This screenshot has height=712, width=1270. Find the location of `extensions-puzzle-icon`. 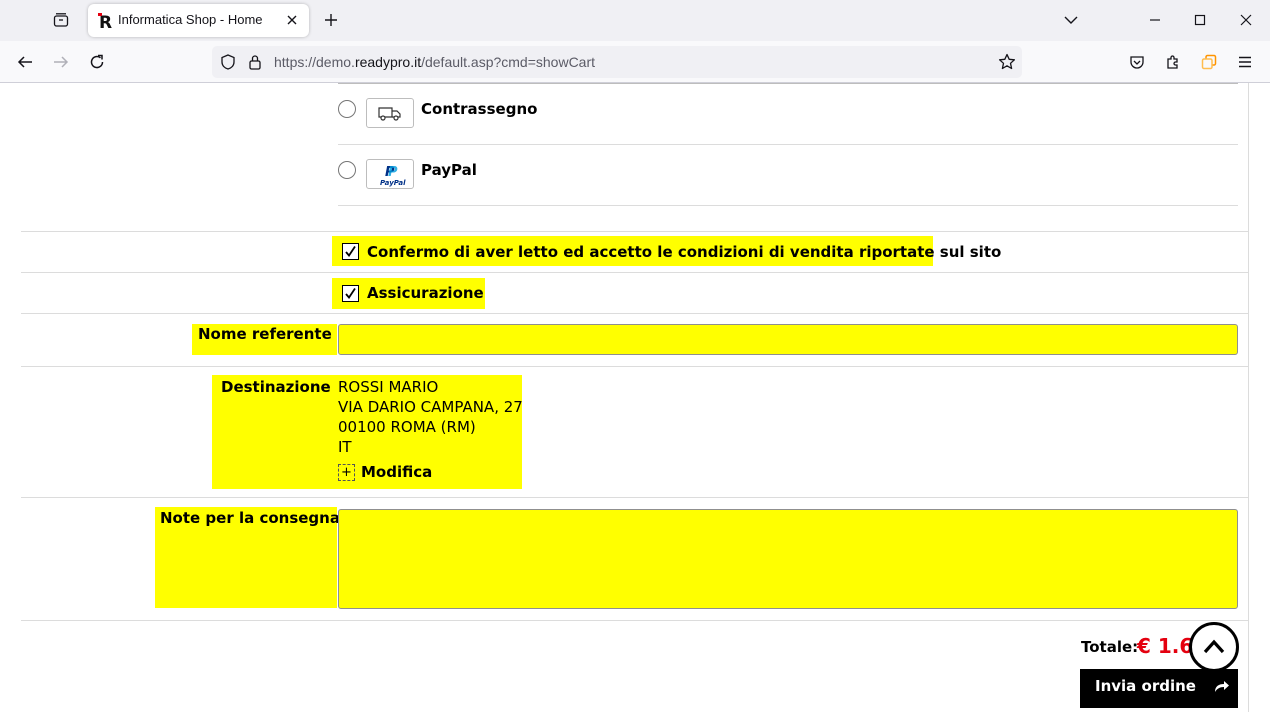

extensions-puzzle-icon is located at coordinates (1173, 62).